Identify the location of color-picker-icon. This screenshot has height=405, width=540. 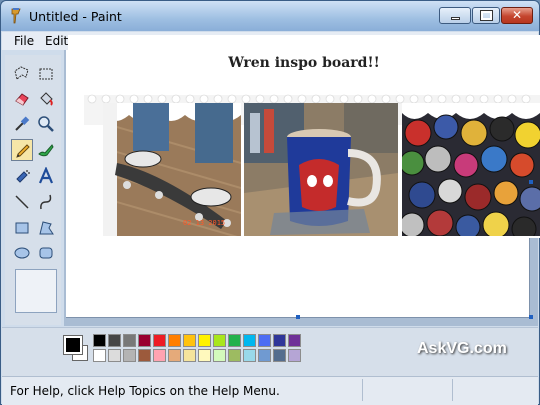
(22, 123).